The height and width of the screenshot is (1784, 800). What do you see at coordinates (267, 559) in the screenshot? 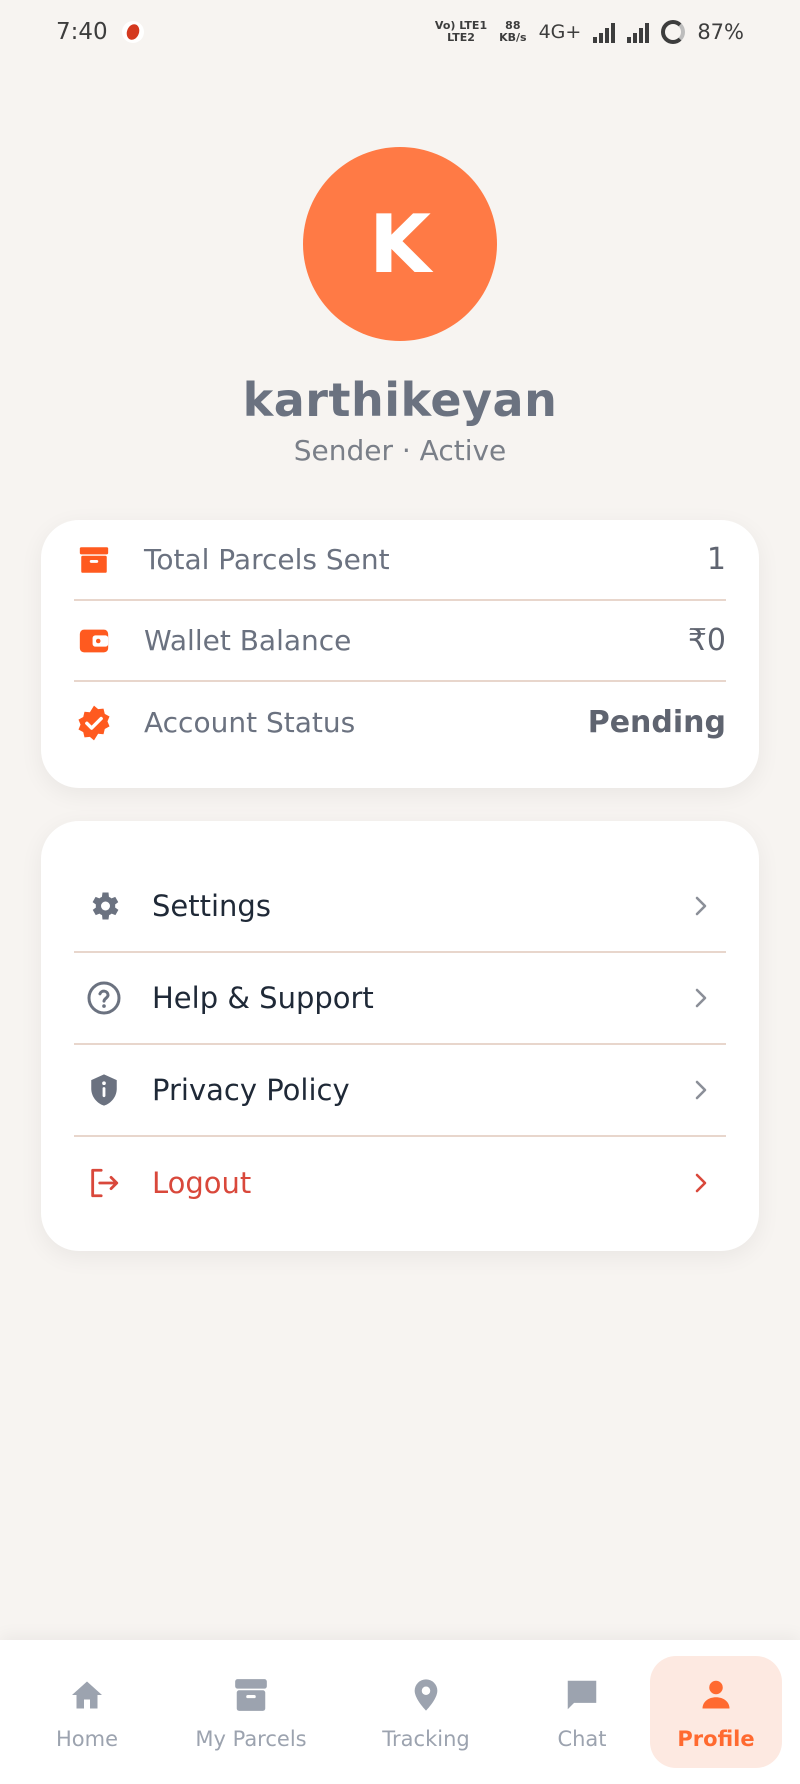
I see `stat-label: Total Parcels Sent` at bounding box center [267, 559].